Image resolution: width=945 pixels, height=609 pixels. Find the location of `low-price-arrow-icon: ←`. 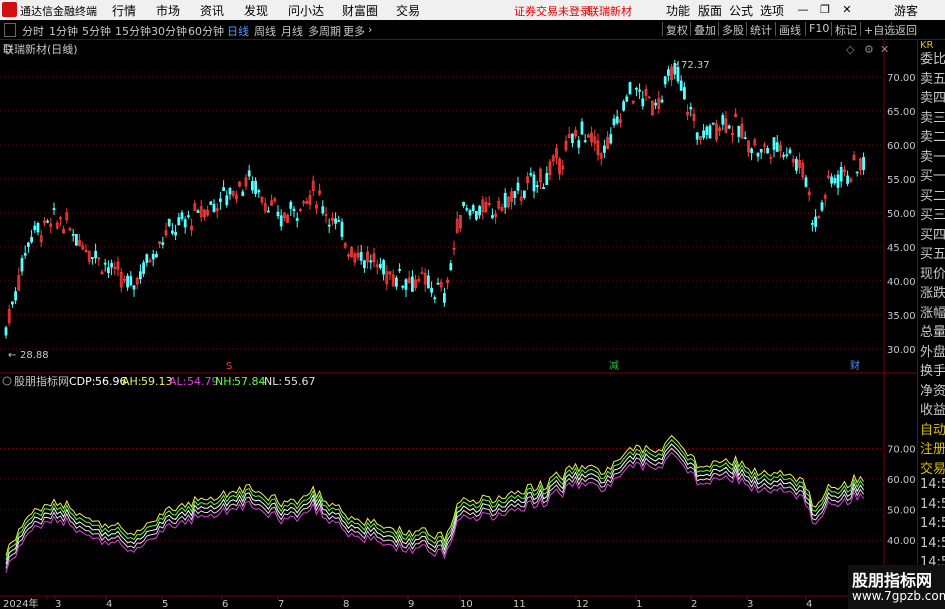

low-price-arrow-icon: ← is located at coordinates (12, 355).